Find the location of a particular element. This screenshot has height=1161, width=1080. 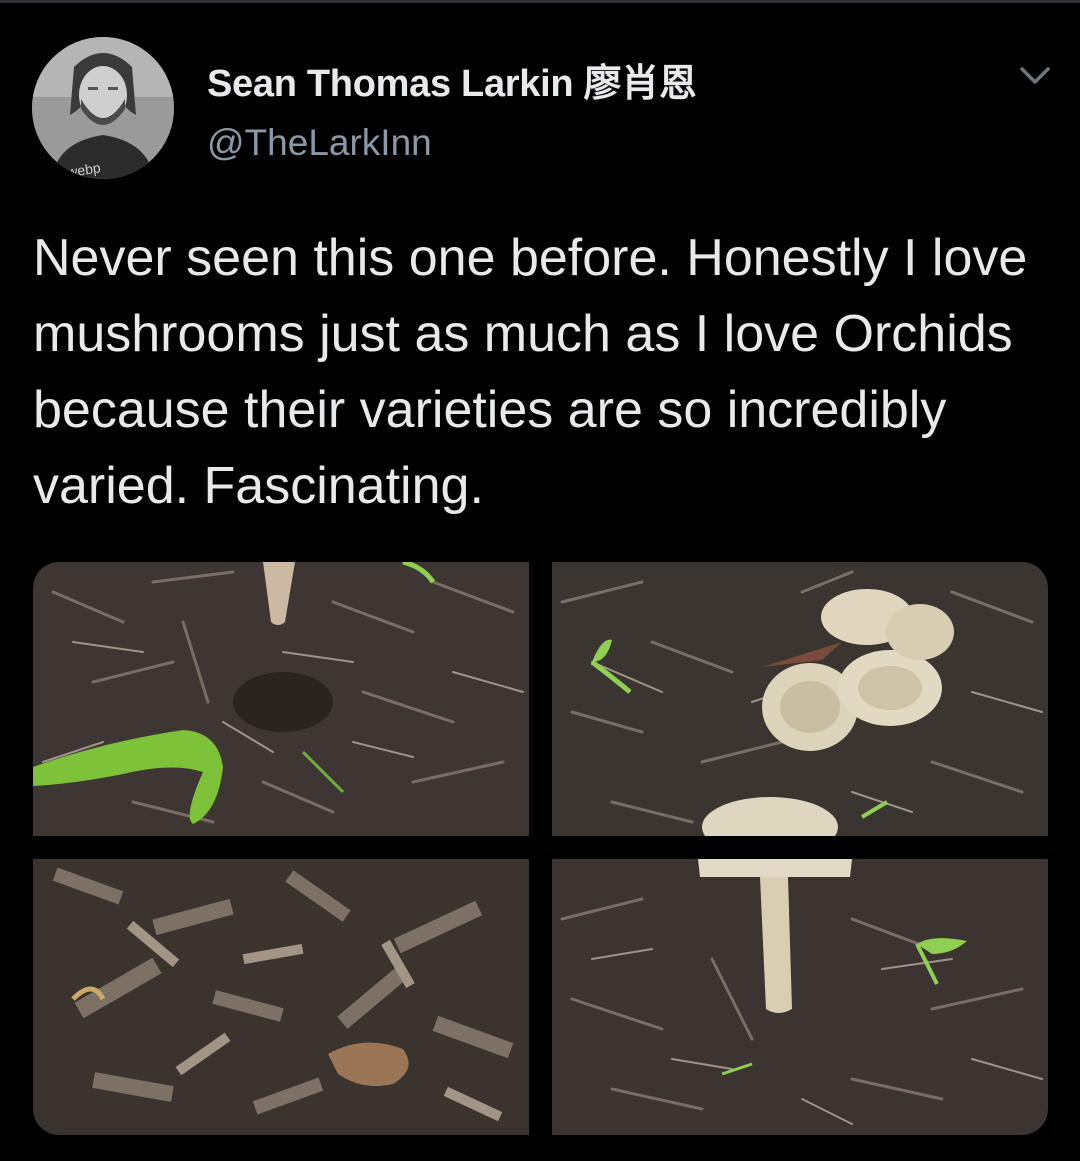

avatar-photo-icon: webp is located at coordinates (103, 108).